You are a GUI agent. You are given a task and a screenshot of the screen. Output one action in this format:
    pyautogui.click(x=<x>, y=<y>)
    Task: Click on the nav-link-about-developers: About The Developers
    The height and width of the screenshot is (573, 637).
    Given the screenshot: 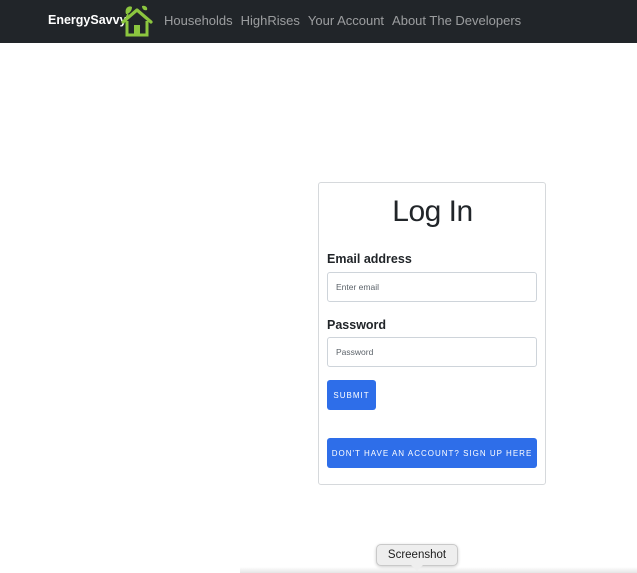 What is the action you would take?
    pyautogui.click(x=456, y=21)
    